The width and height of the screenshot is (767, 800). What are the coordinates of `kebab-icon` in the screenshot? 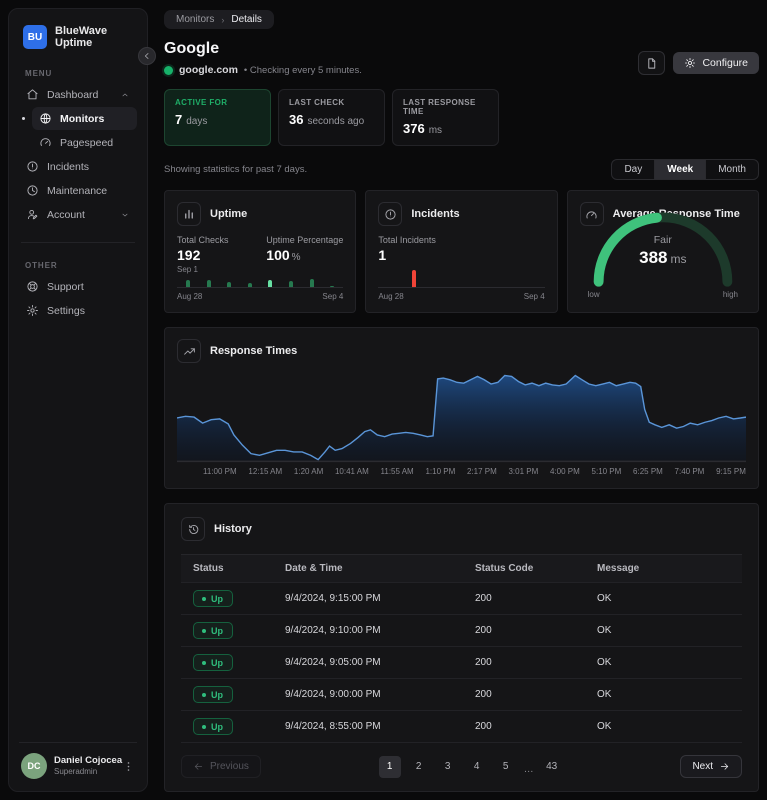 It's located at (128, 766).